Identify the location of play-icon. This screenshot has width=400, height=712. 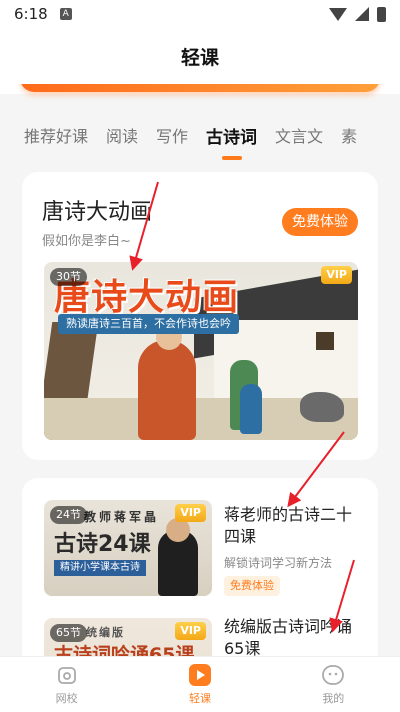
(200, 675).